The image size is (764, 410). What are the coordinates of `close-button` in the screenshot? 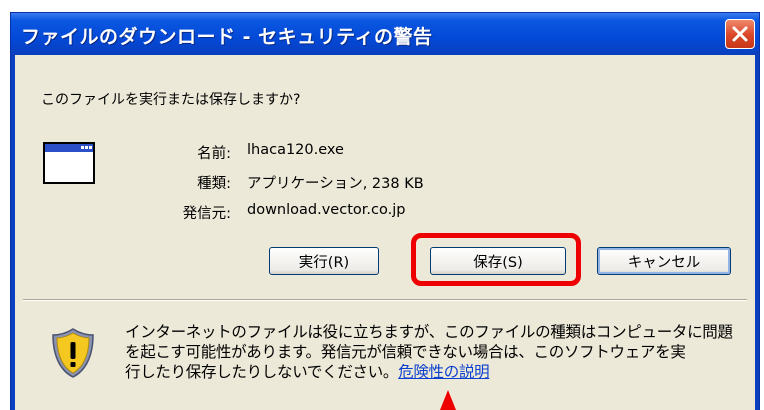 It's located at (740, 34).